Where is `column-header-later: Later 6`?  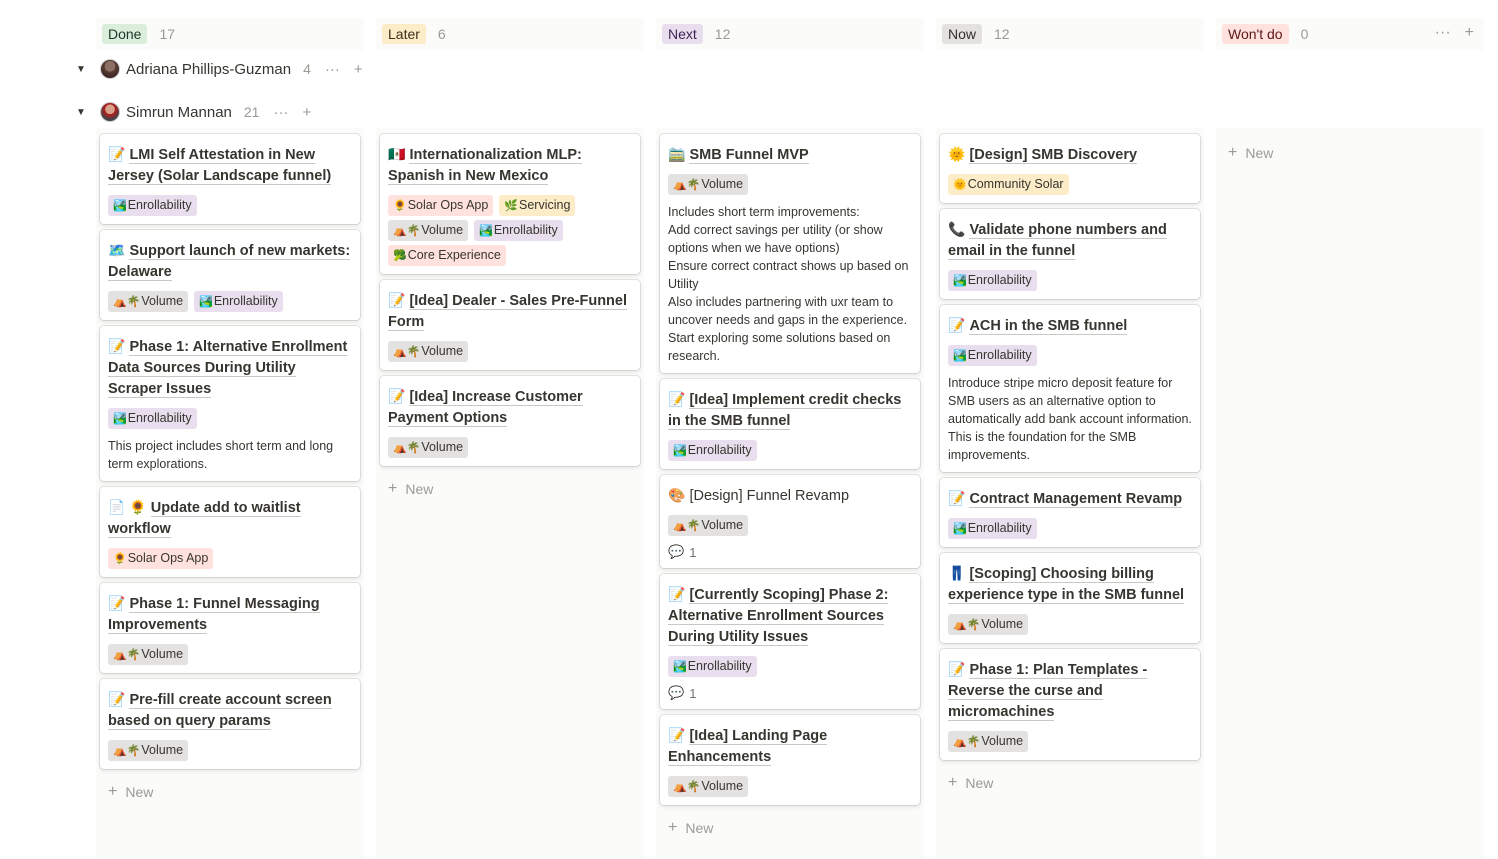 column-header-later: Later 6 is located at coordinates (510, 34).